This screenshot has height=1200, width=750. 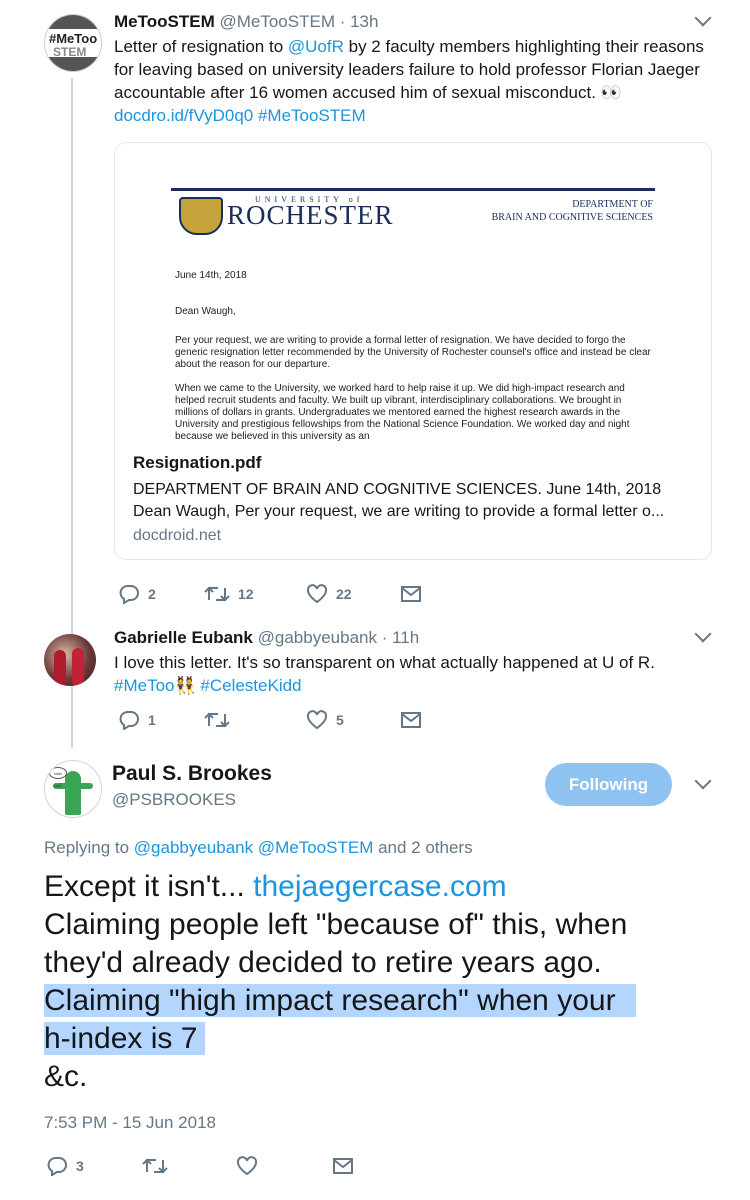 I want to click on tweet-header: MeTooSTEM @MeTooSTEM · 13h, so click(x=246, y=22).